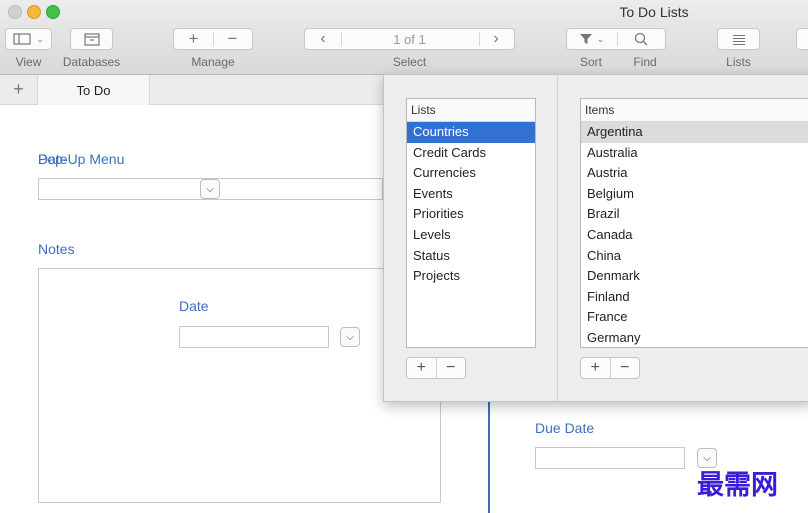 The height and width of the screenshot is (513, 808). Describe the element at coordinates (590, 62) in the screenshot. I see `sort-label: Sort` at that location.